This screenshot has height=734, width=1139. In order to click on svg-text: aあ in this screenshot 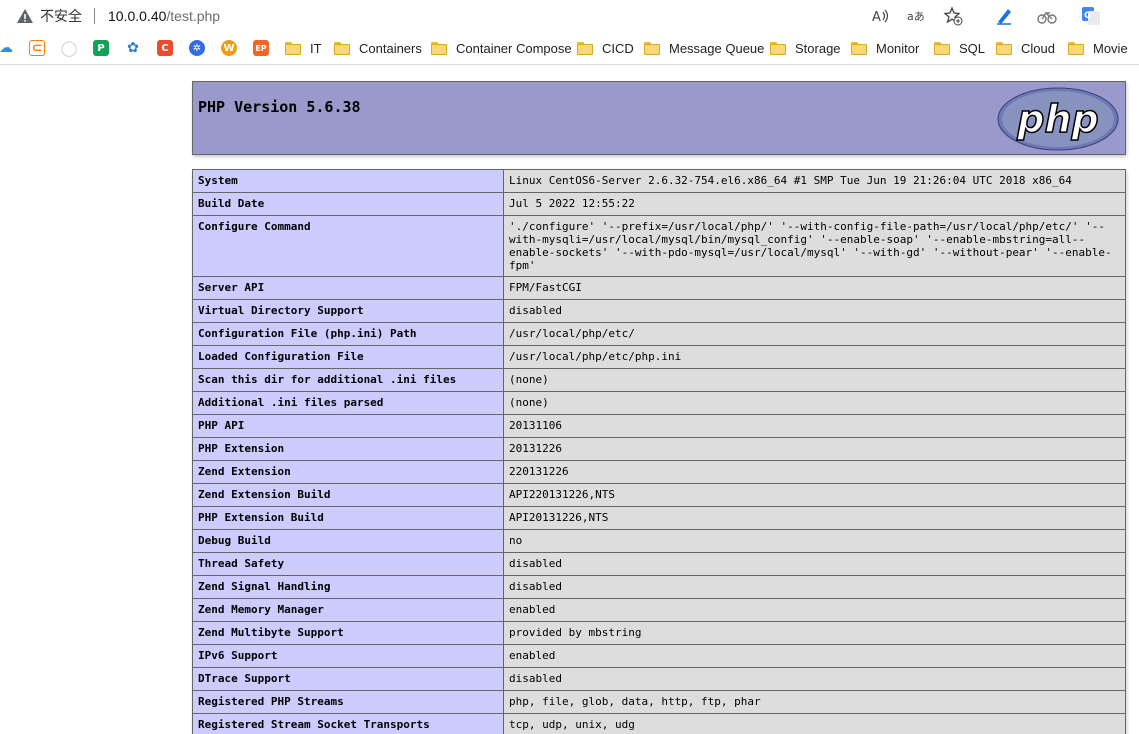, I will do `click(916, 16)`.